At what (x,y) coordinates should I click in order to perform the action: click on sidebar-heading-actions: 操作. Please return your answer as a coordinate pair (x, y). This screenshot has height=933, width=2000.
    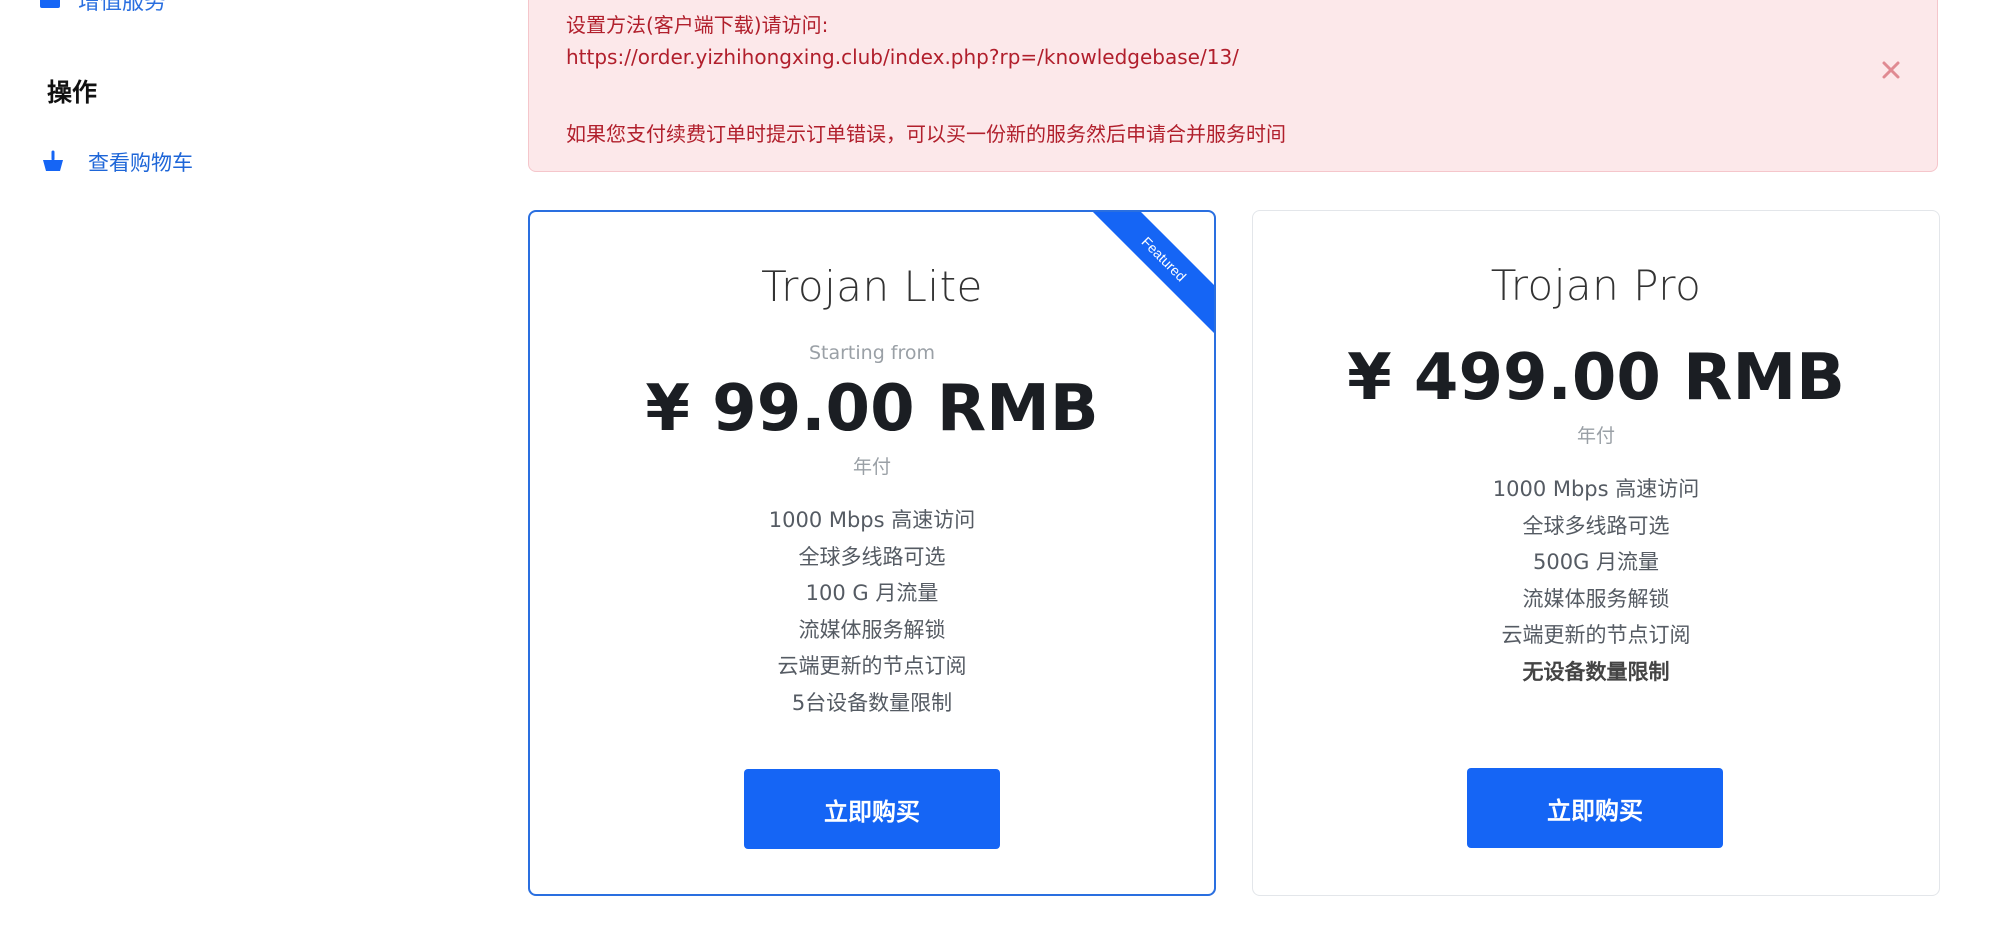
    Looking at the image, I should click on (72, 92).